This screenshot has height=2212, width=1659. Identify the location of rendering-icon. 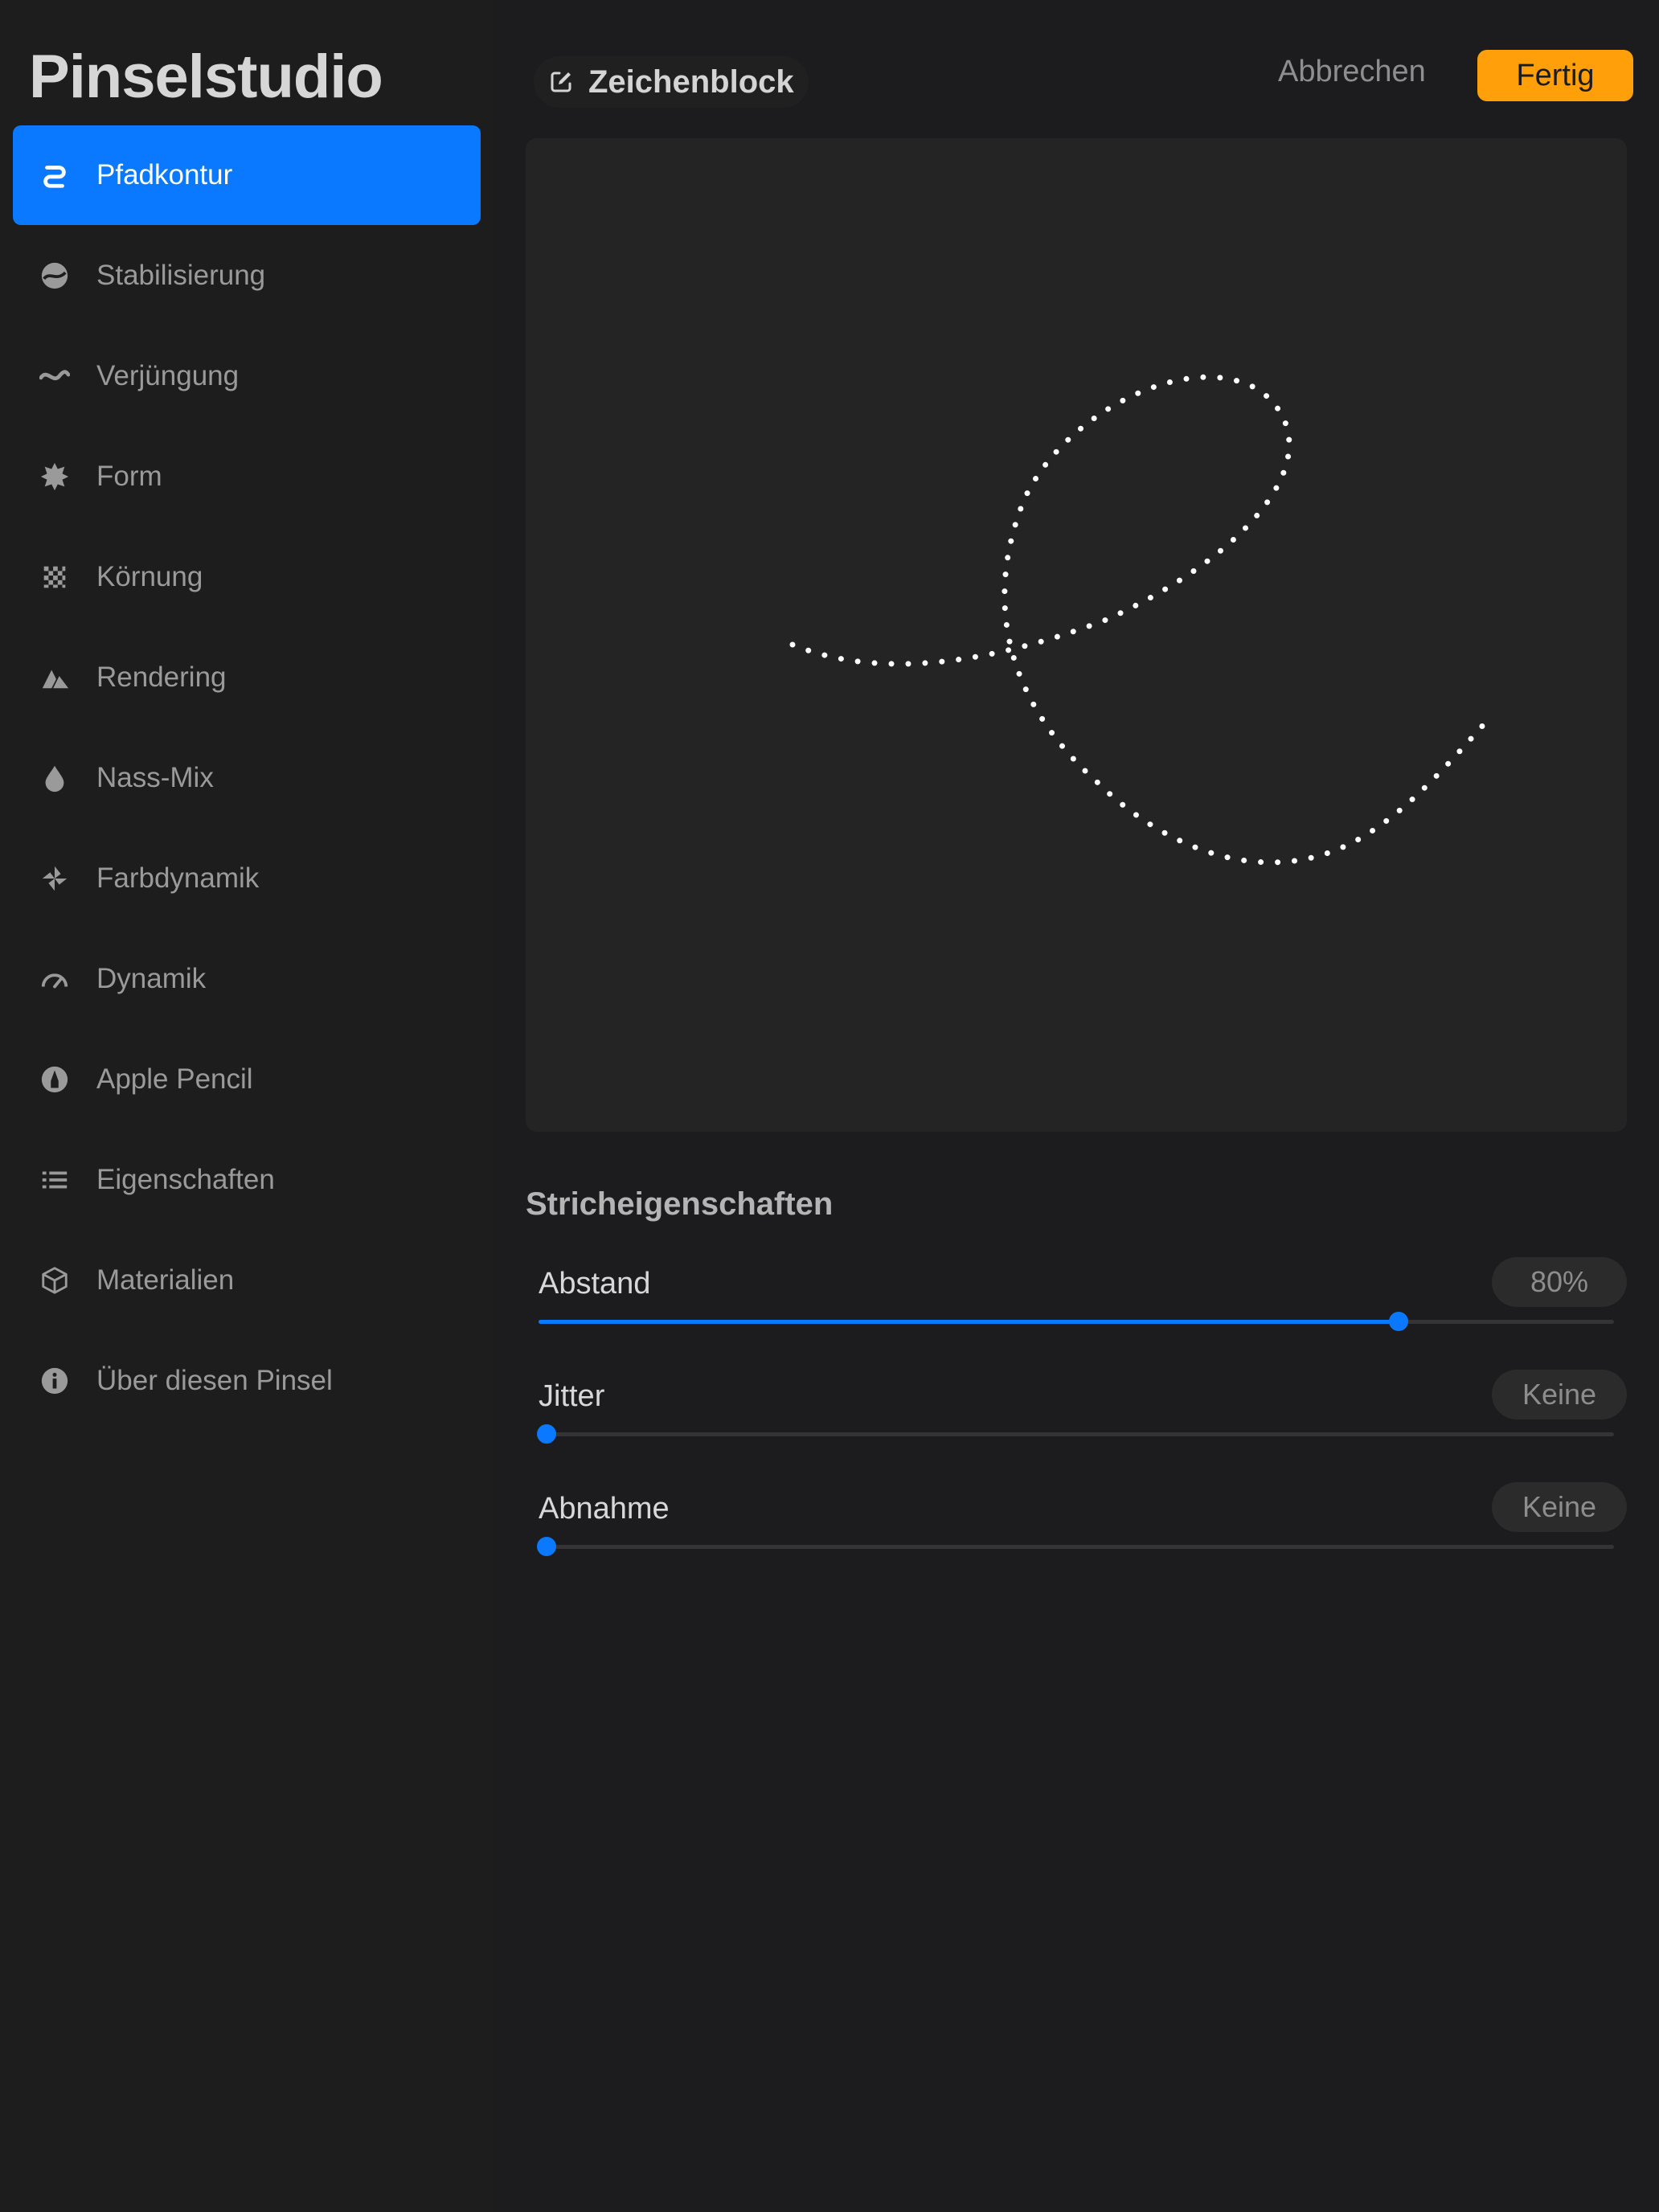
(54, 677).